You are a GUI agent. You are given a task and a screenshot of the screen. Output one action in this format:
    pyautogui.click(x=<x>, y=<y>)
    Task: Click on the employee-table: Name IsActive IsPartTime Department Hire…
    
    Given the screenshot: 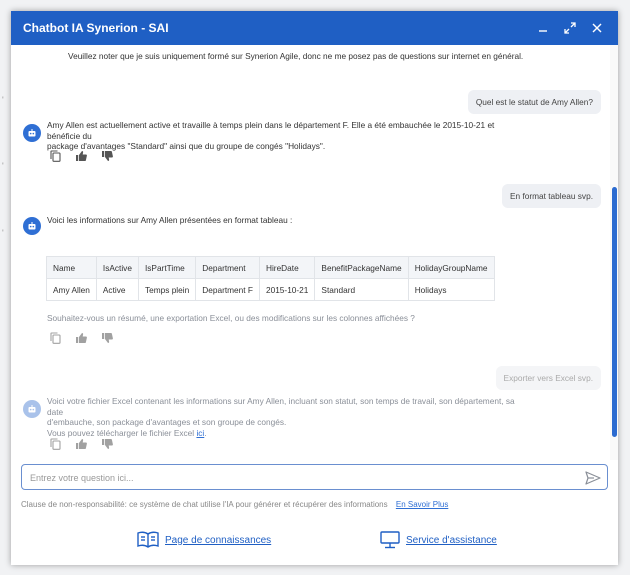 What is the action you would take?
    pyautogui.click(x=270, y=278)
    